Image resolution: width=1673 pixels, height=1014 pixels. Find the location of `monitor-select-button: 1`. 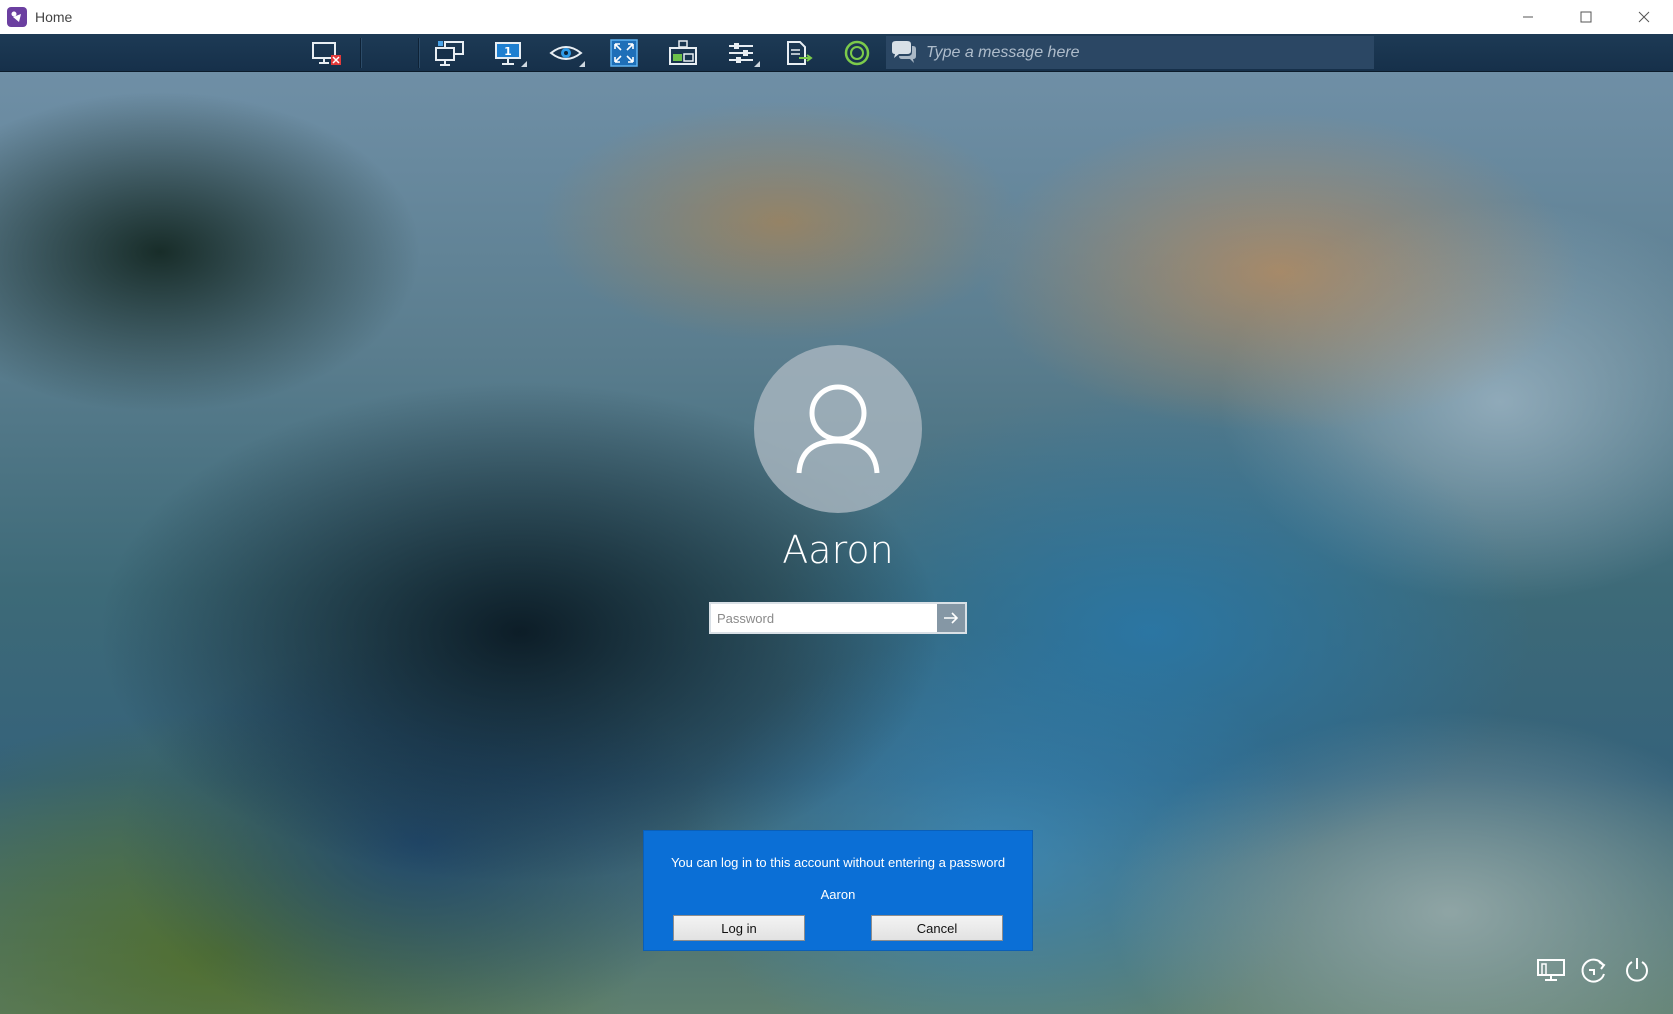

monitor-select-button: 1 is located at coordinates (508, 53).